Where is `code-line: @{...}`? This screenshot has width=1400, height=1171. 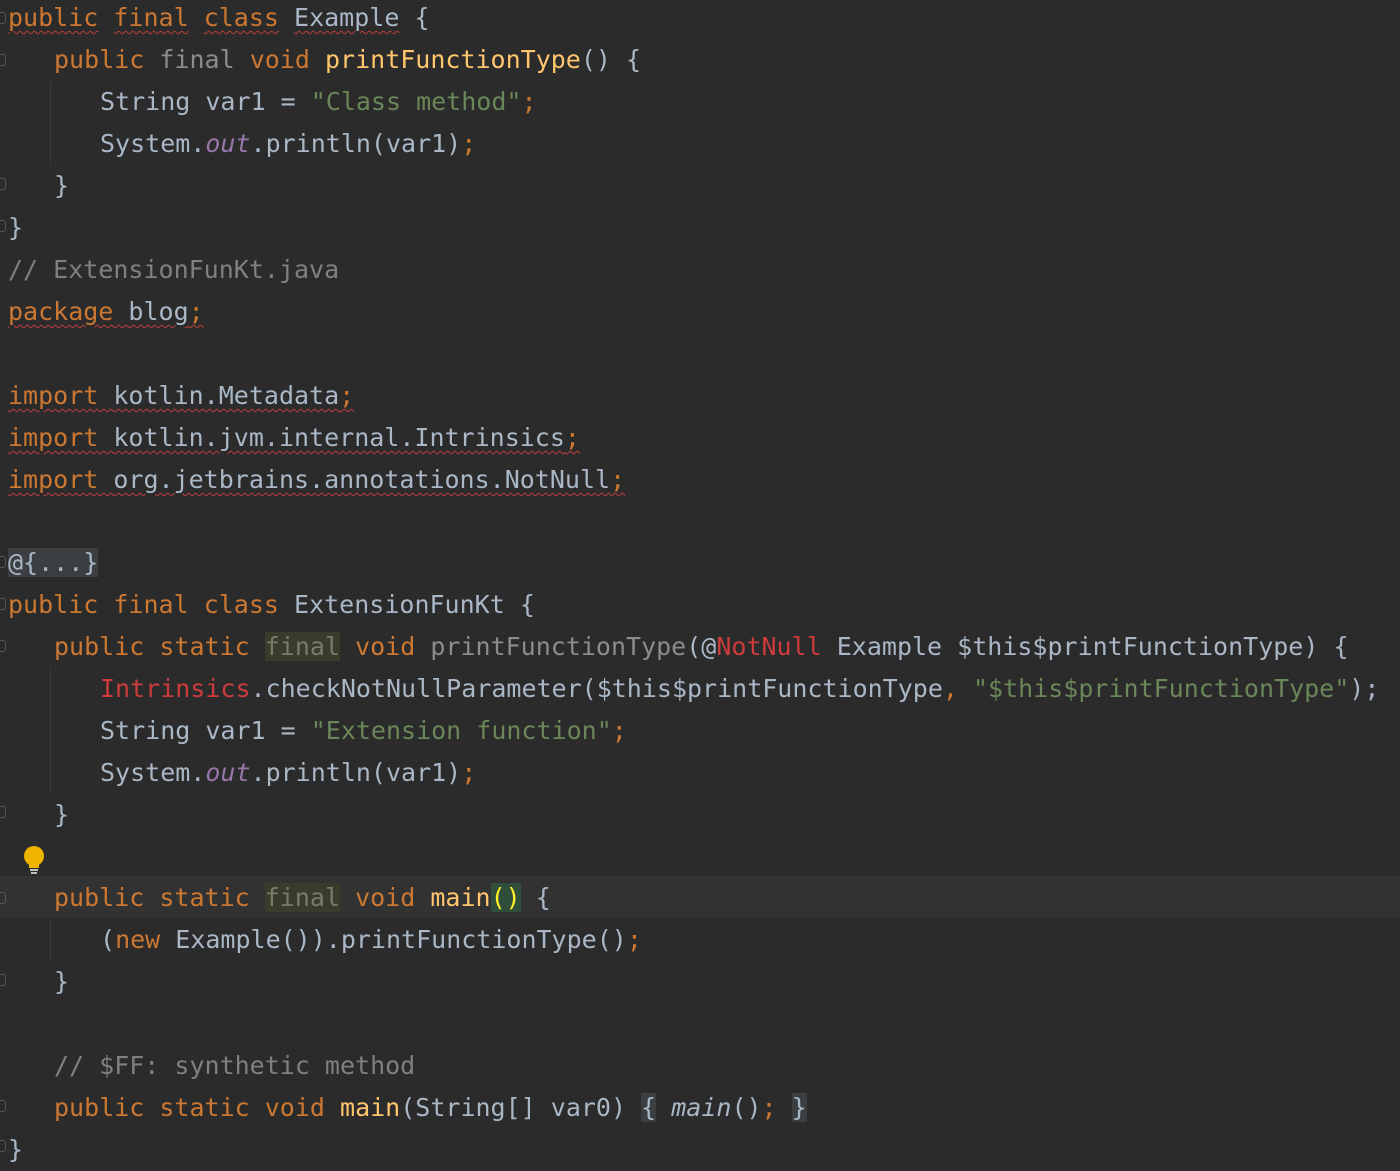 code-line: @{...} is located at coordinates (53, 563).